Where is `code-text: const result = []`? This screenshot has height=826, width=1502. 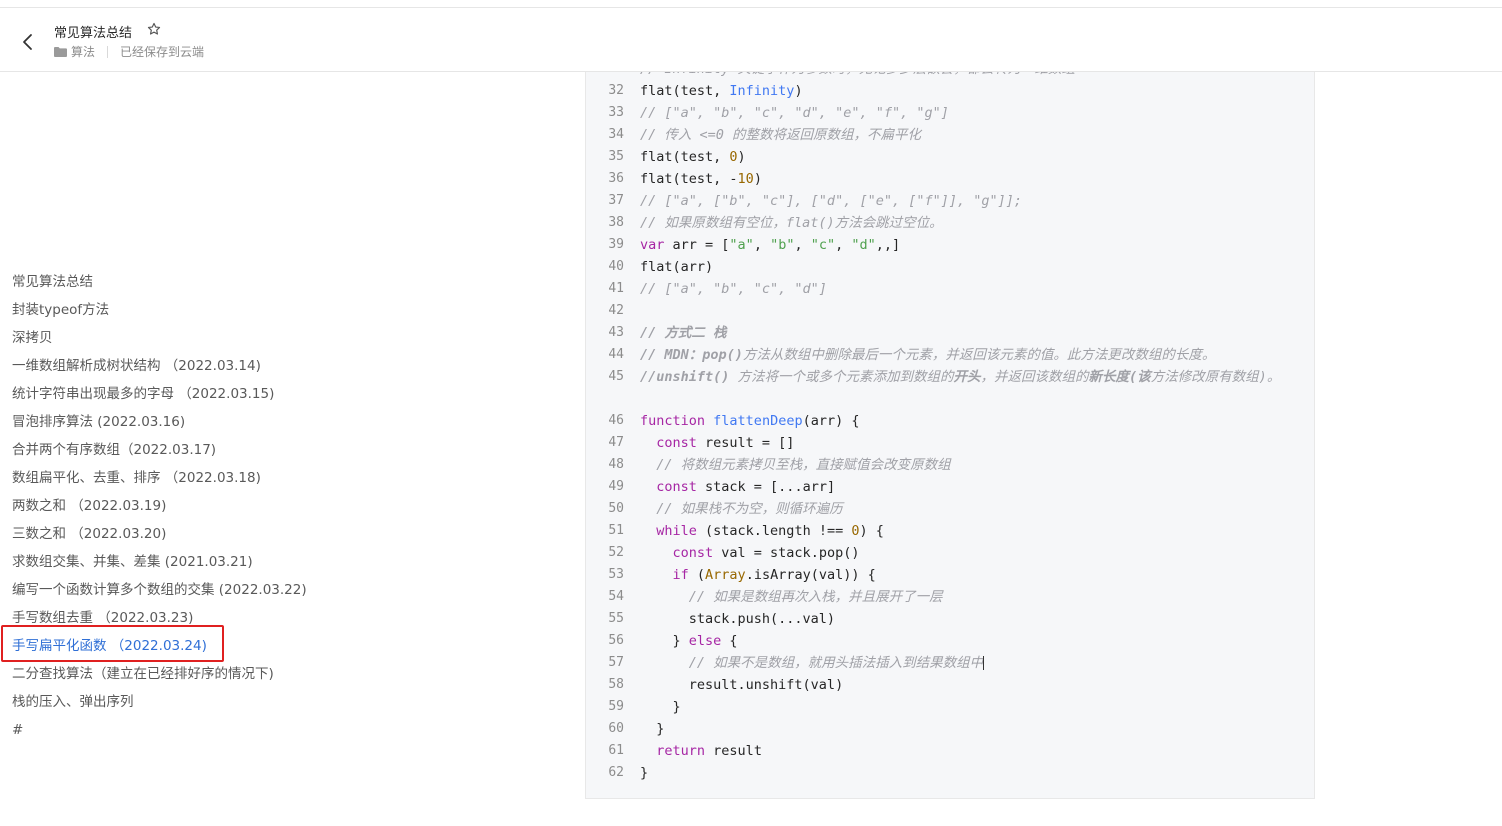
code-text: const result = [] is located at coordinates (725, 443).